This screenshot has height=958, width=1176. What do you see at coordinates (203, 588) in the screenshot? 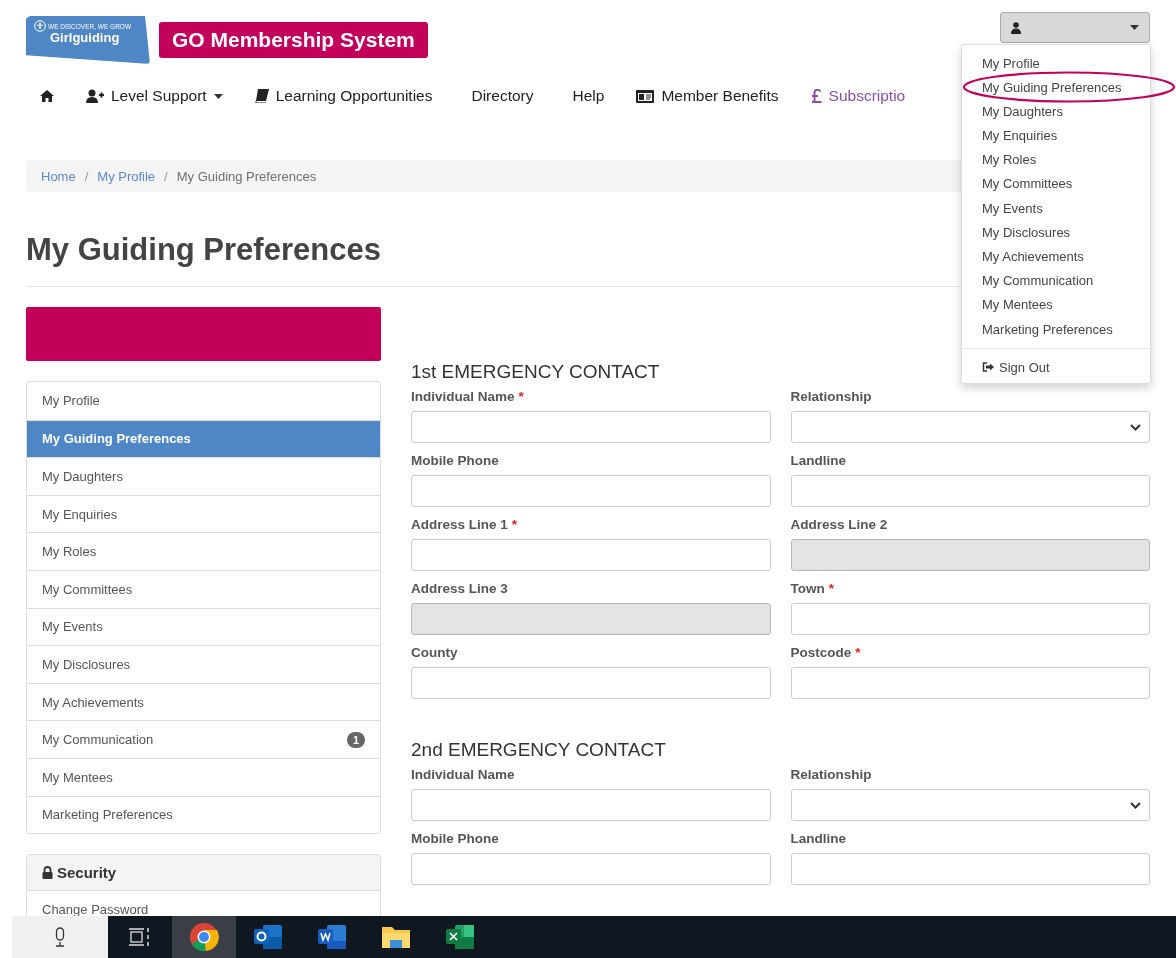
I see `sidebar-item: My Committees` at bounding box center [203, 588].